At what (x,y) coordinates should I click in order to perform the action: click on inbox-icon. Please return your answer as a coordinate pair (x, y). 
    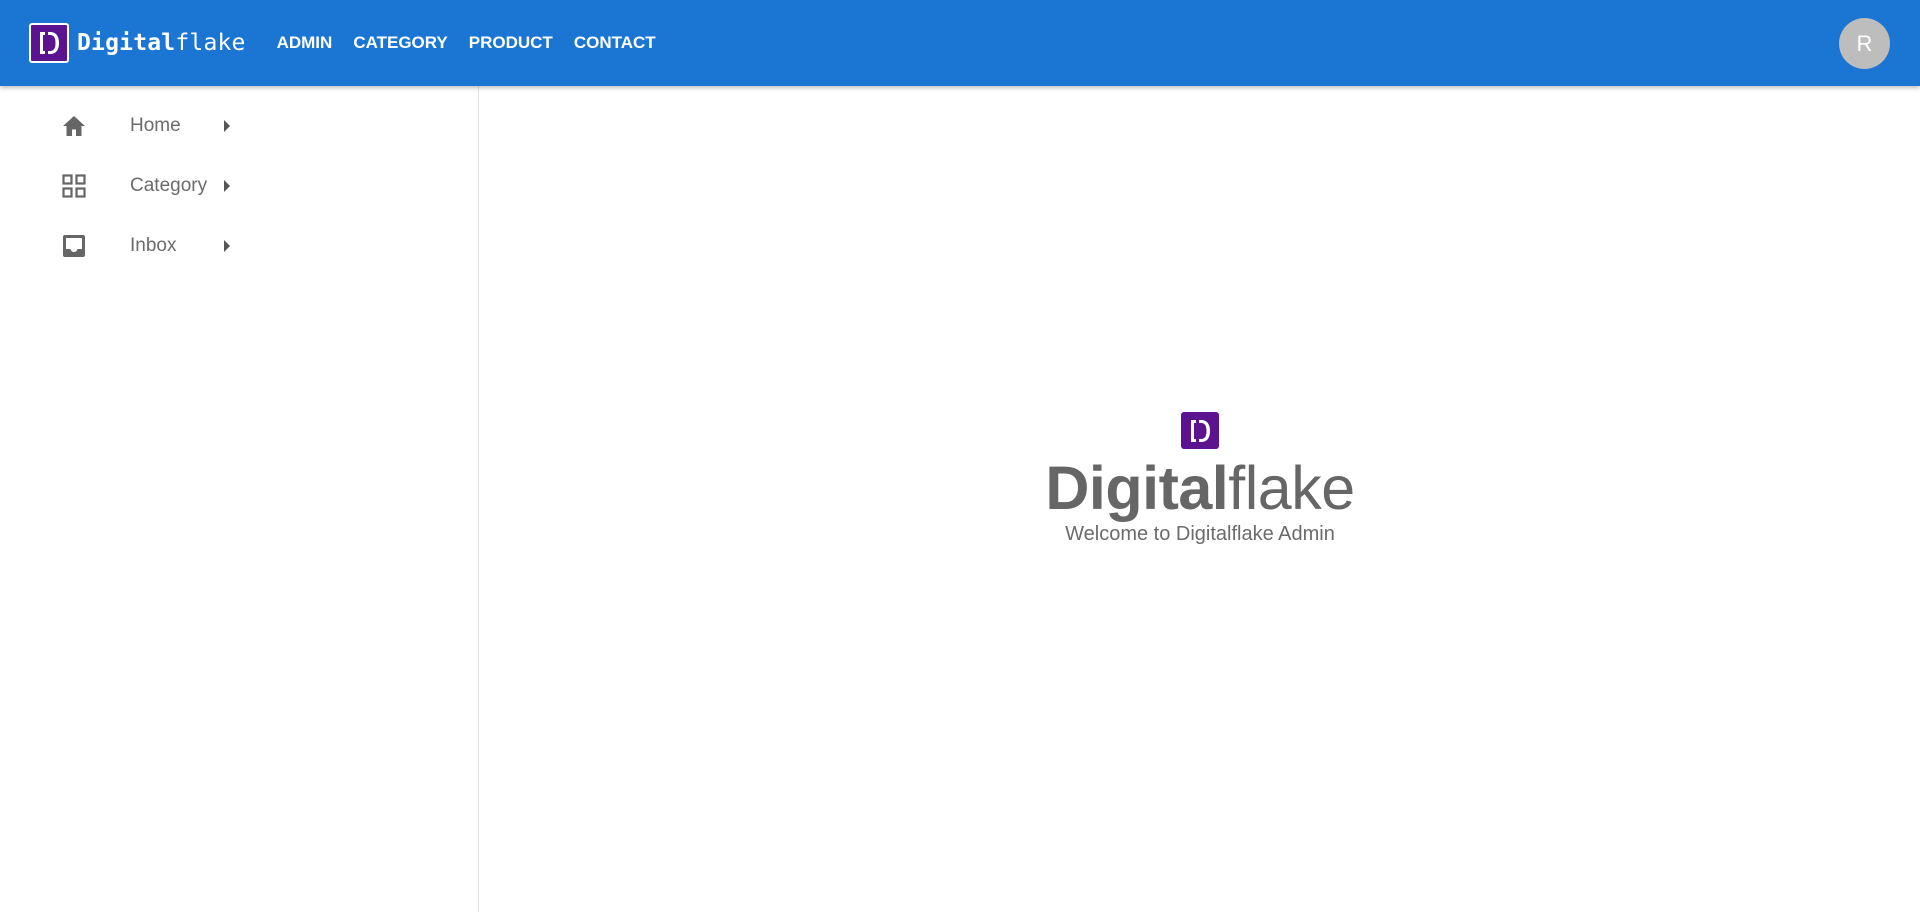
    Looking at the image, I should click on (74, 246).